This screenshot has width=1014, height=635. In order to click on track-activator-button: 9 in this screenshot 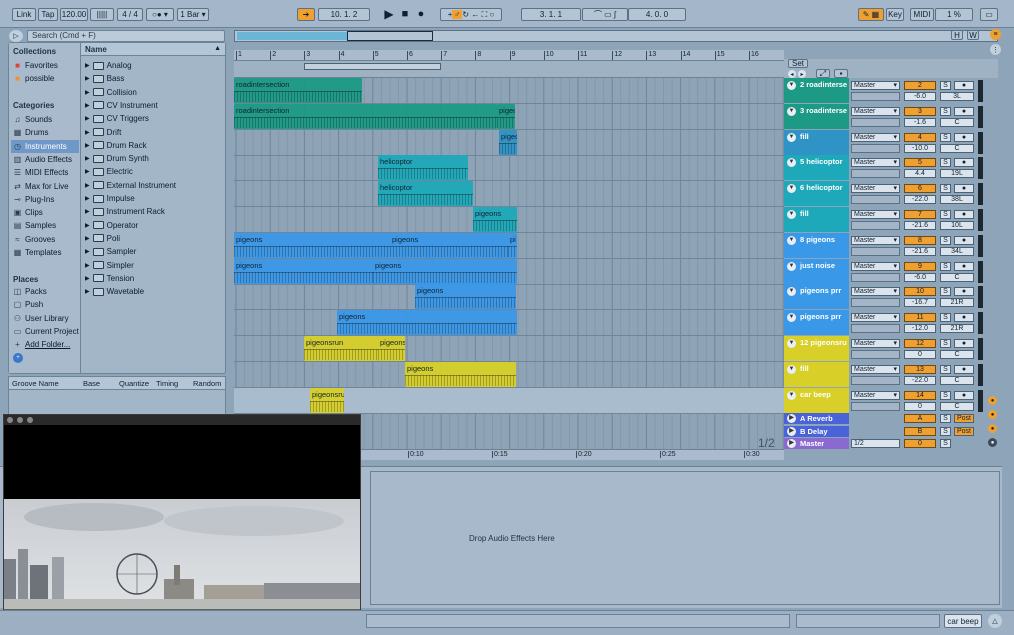, I will do `click(920, 266)`.